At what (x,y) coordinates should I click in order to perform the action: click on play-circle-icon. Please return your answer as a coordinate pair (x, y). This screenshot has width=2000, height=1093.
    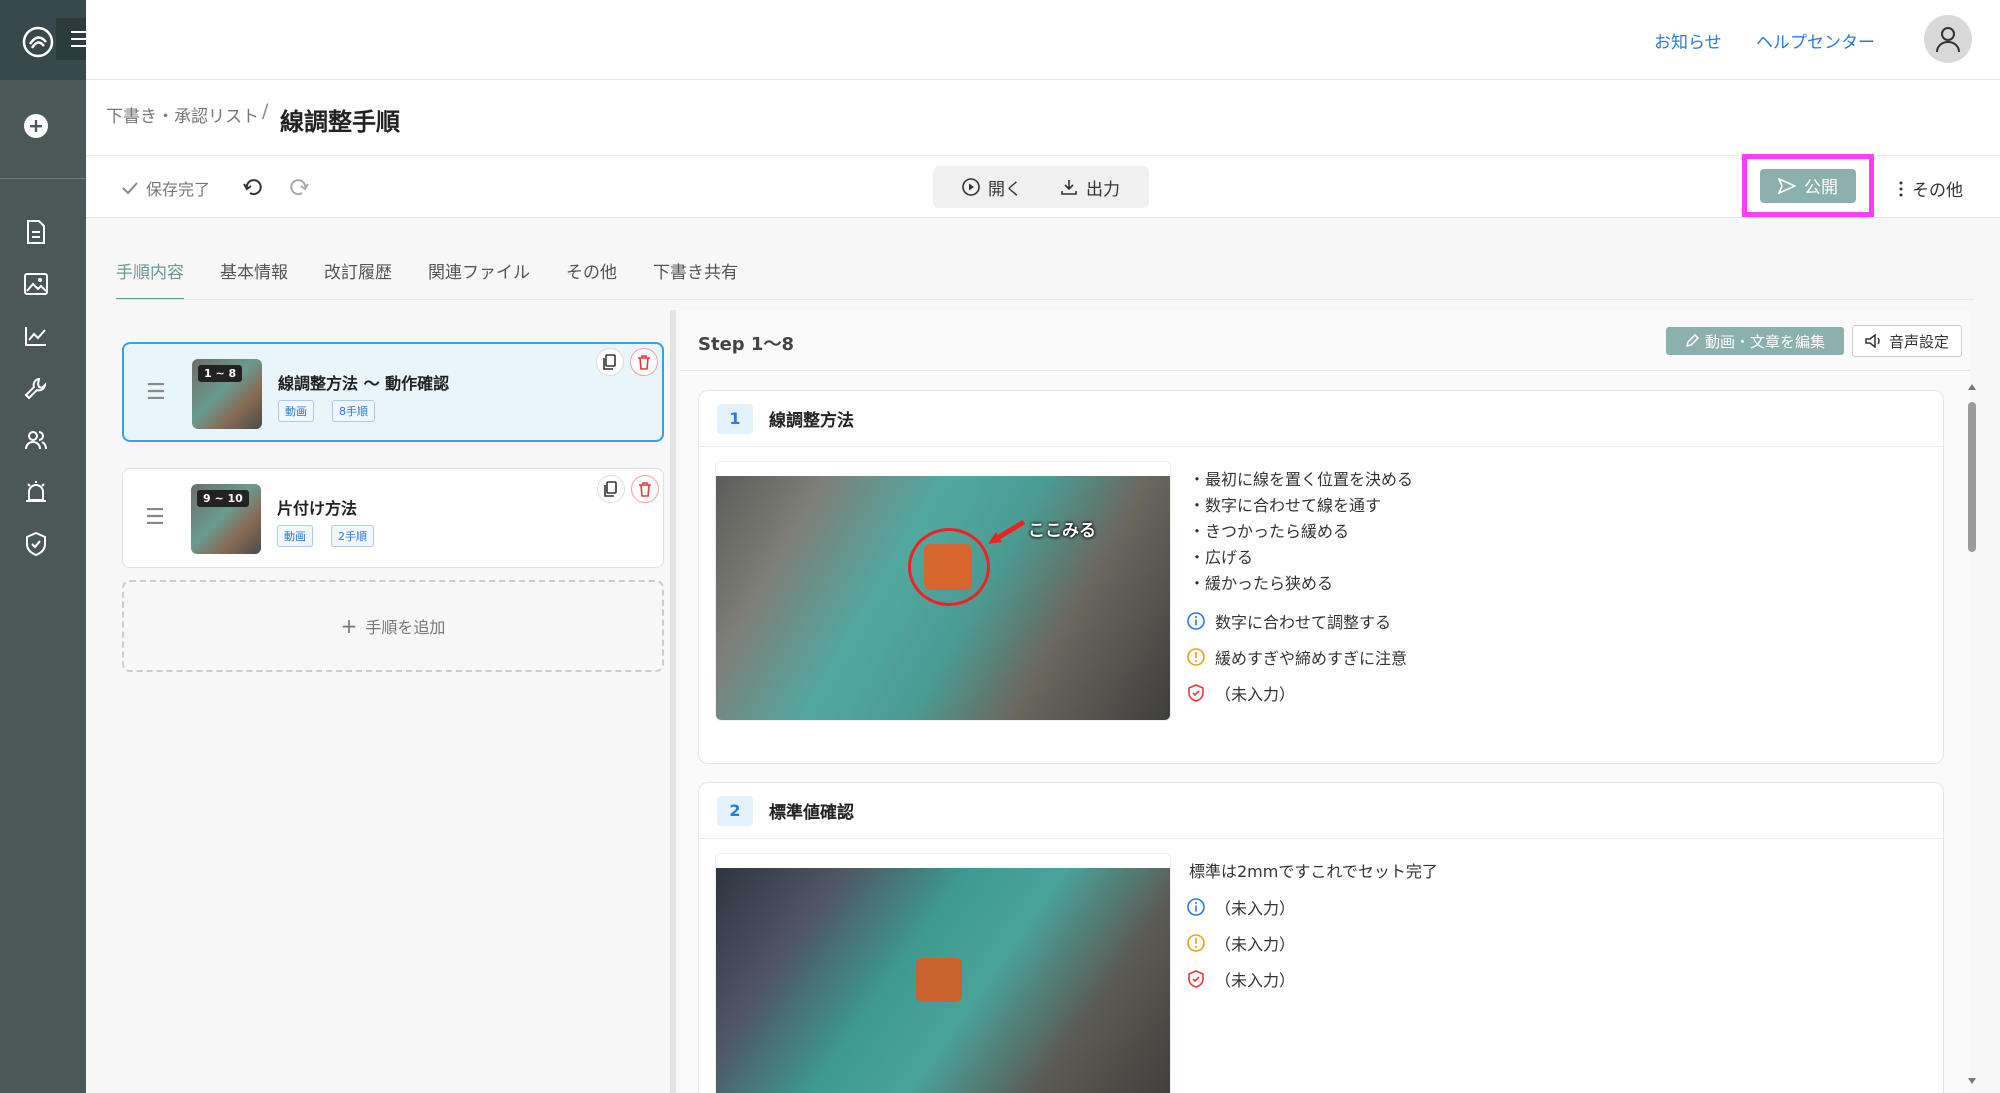
    Looking at the image, I should click on (971, 187).